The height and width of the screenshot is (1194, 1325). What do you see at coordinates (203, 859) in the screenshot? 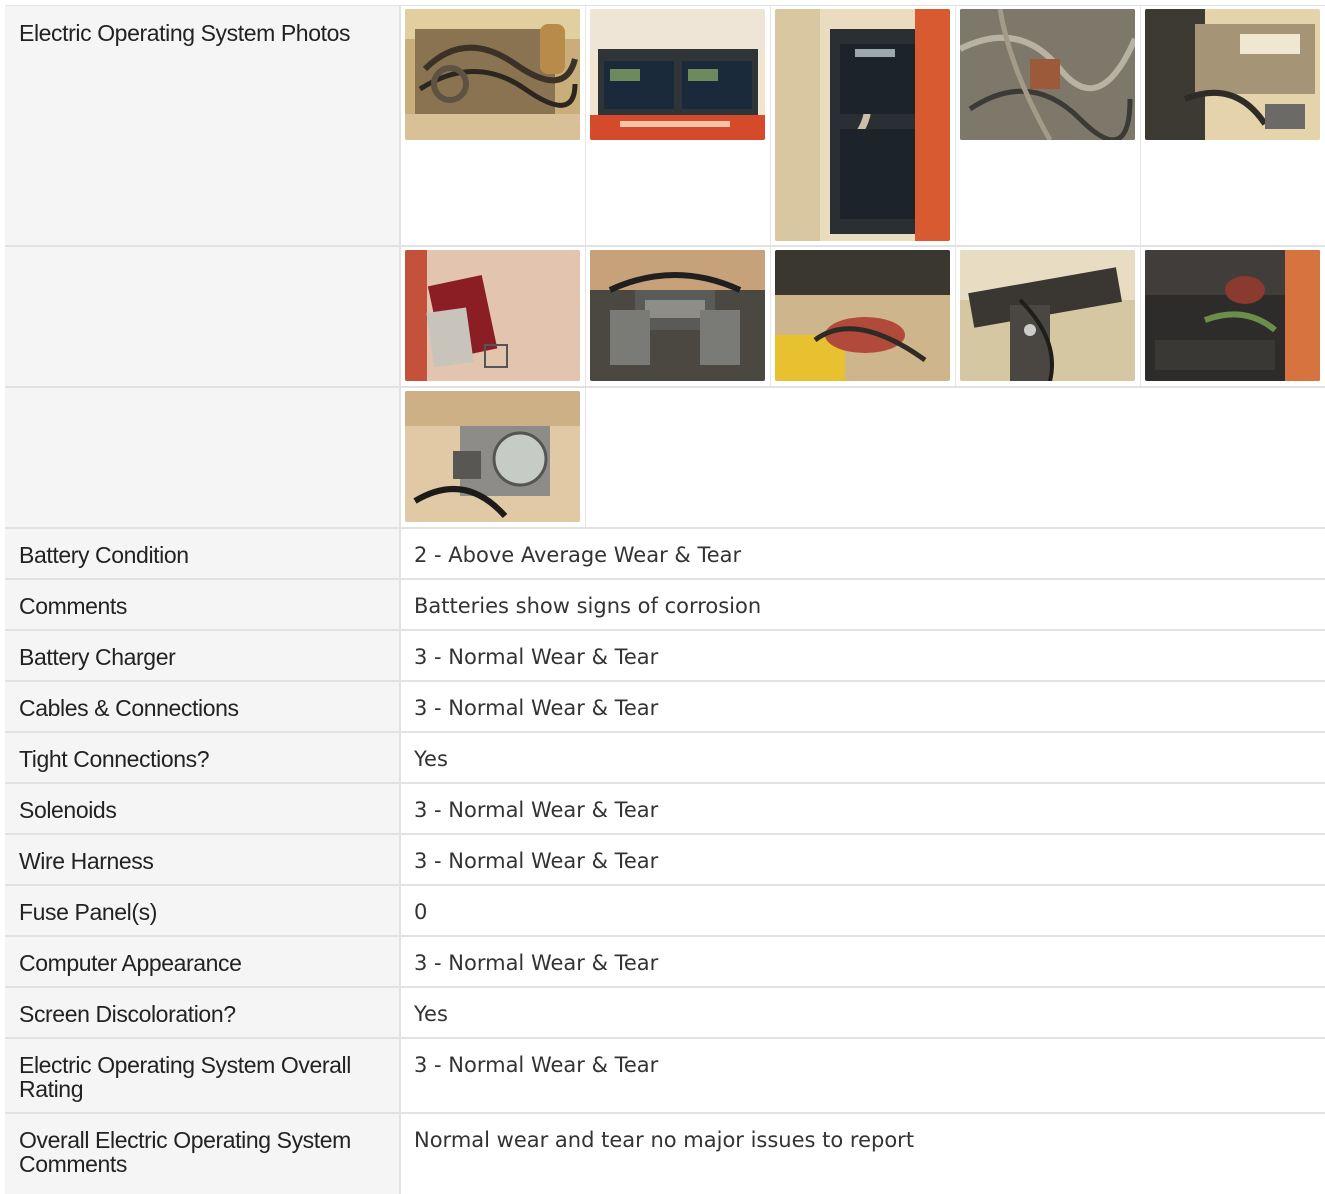
I see `field-label: Wire Harness` at bounding box center [203, 859].